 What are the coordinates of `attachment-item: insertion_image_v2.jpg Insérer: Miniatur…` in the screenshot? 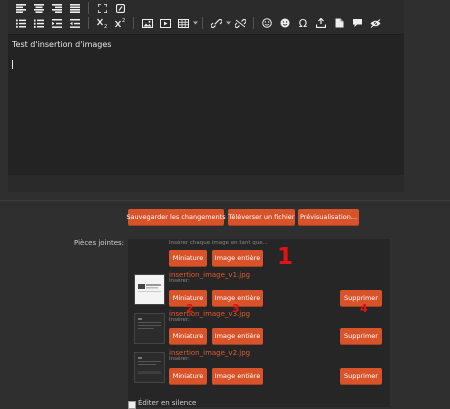 It's located at (258, 367).